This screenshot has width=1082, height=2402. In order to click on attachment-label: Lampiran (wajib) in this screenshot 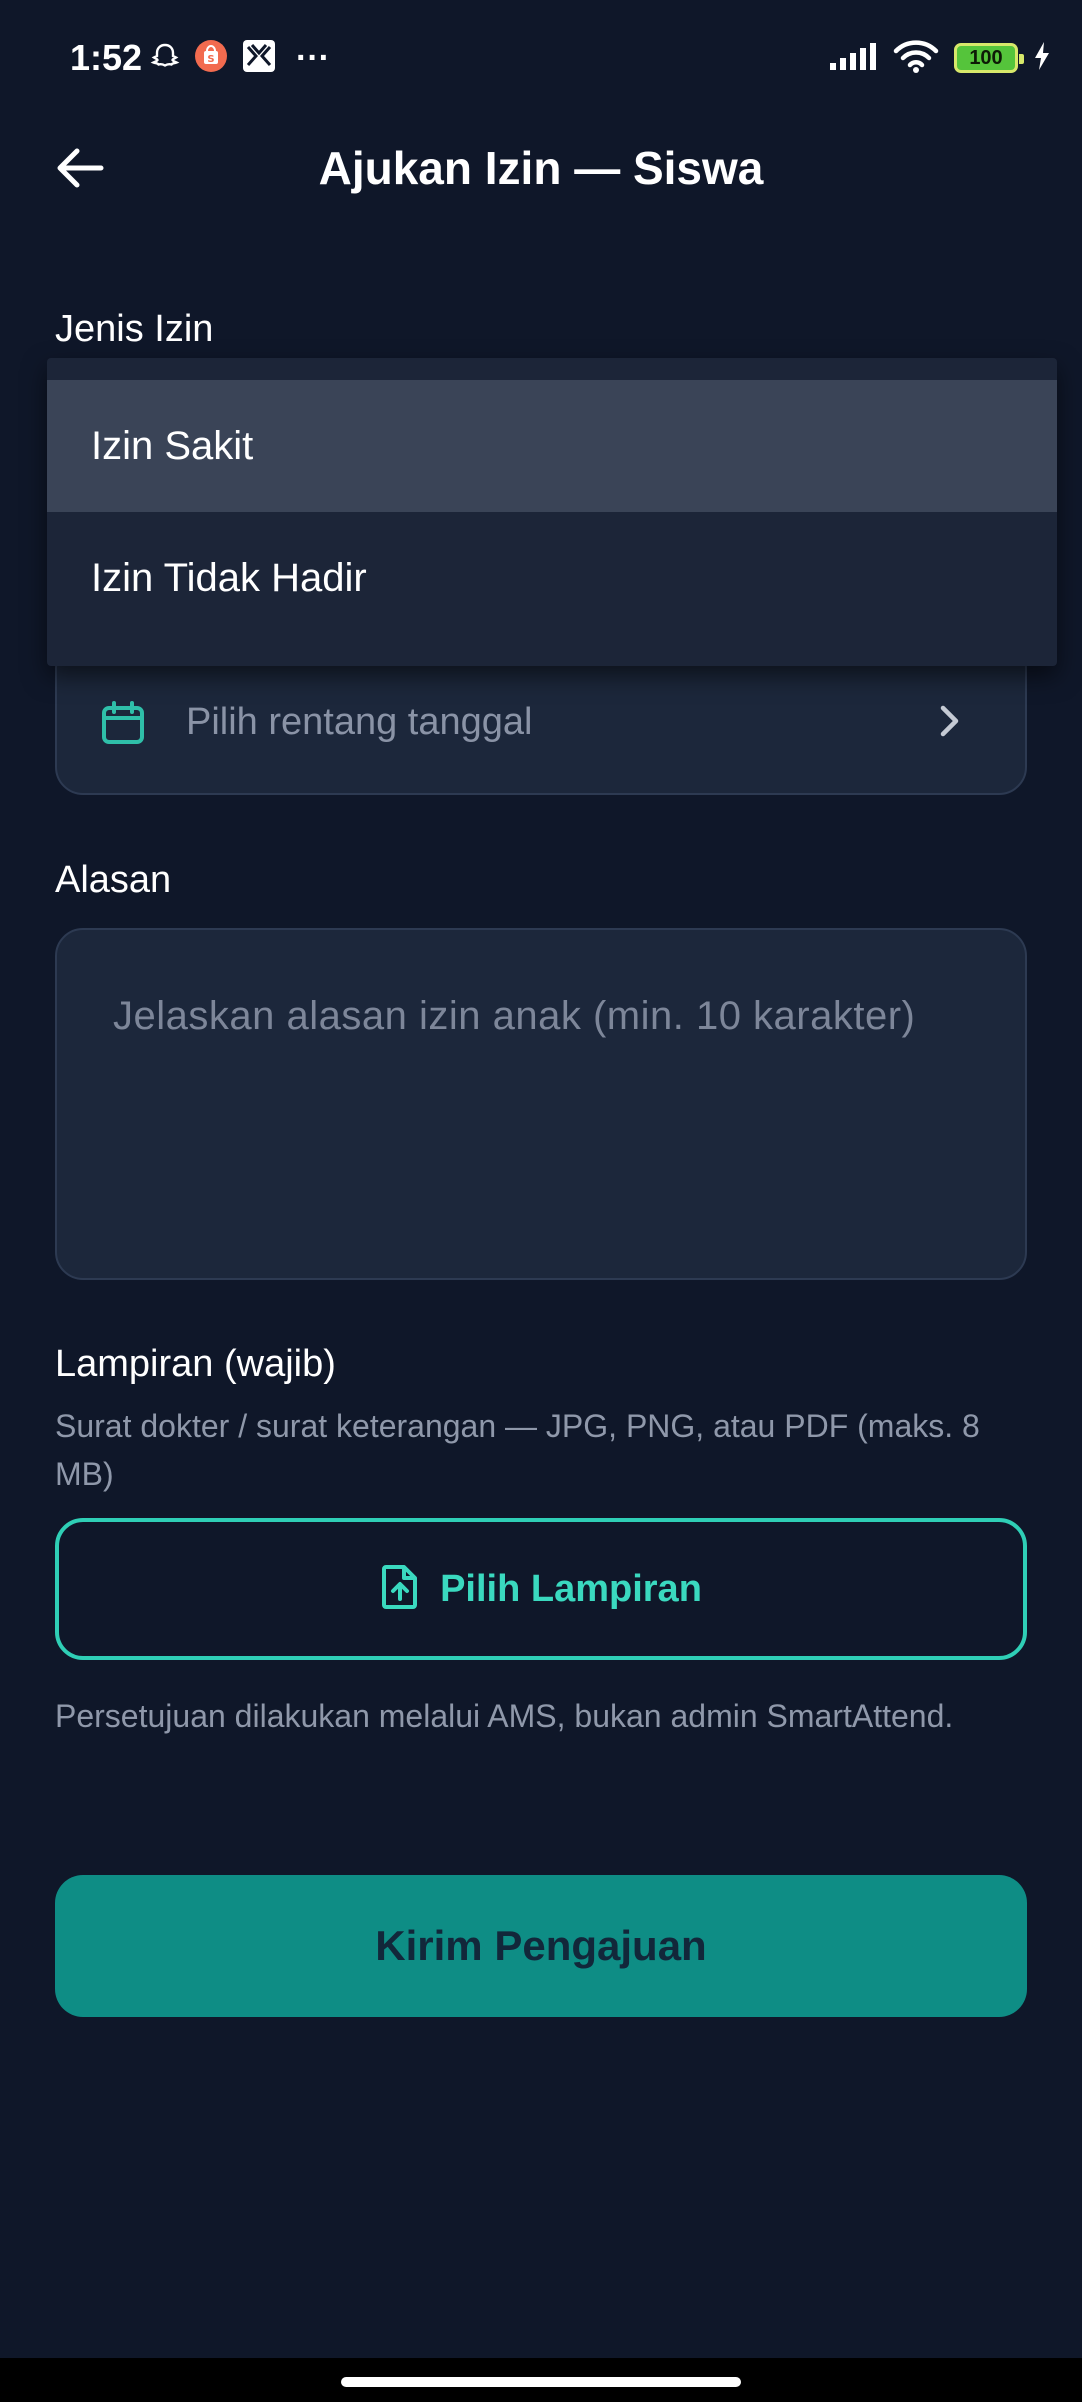, I will do `click(195, 1364)`.